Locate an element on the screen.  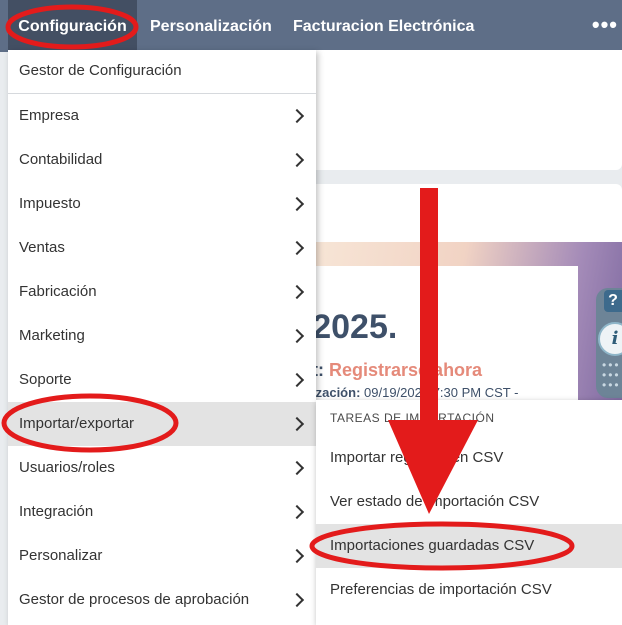
submenu-item-importar-registros-csv: Importar registros en CSV is located at coordinates (469, 458).